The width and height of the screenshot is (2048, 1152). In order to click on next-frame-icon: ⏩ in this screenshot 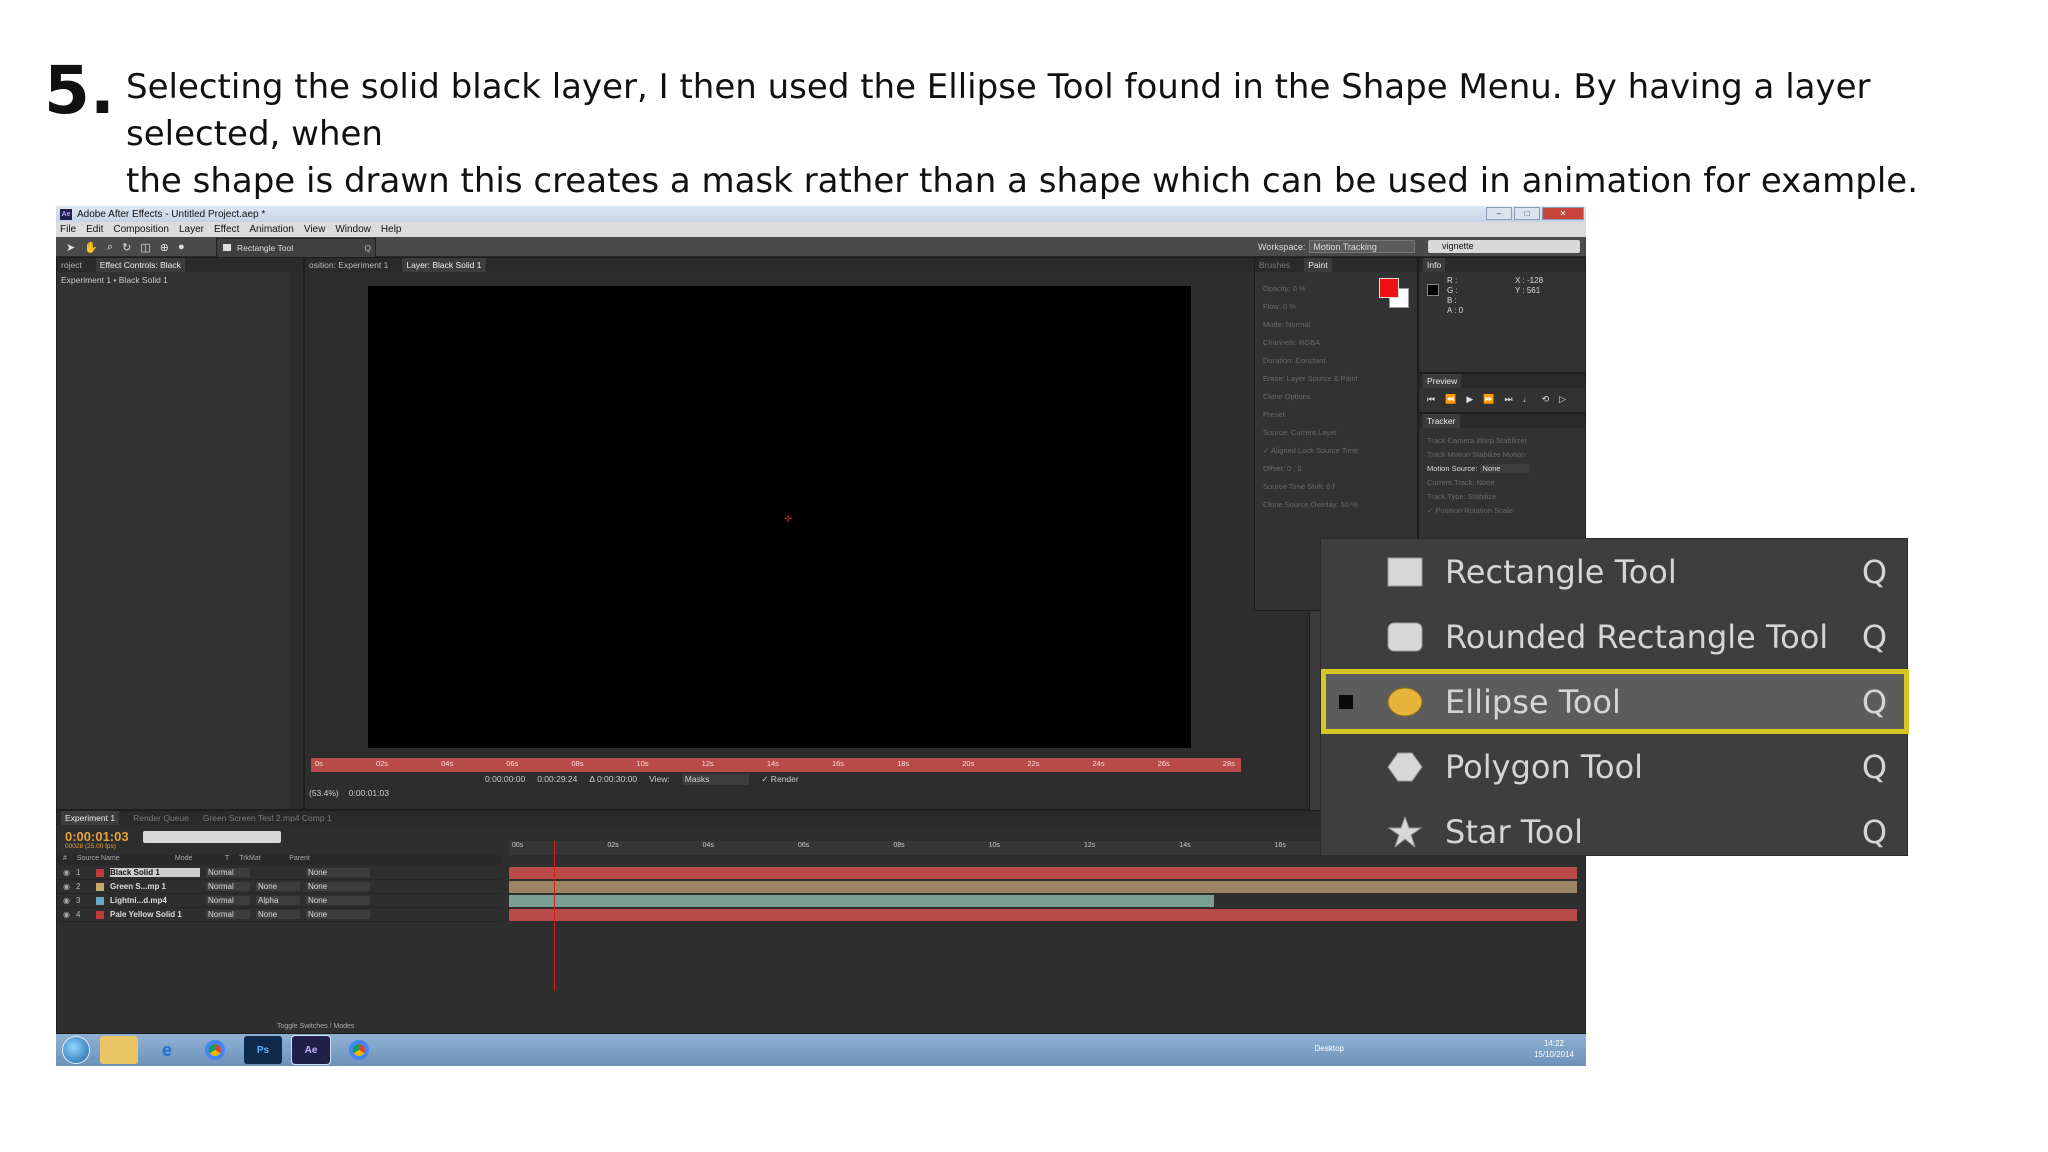, I will do `click(1488, 399)`.